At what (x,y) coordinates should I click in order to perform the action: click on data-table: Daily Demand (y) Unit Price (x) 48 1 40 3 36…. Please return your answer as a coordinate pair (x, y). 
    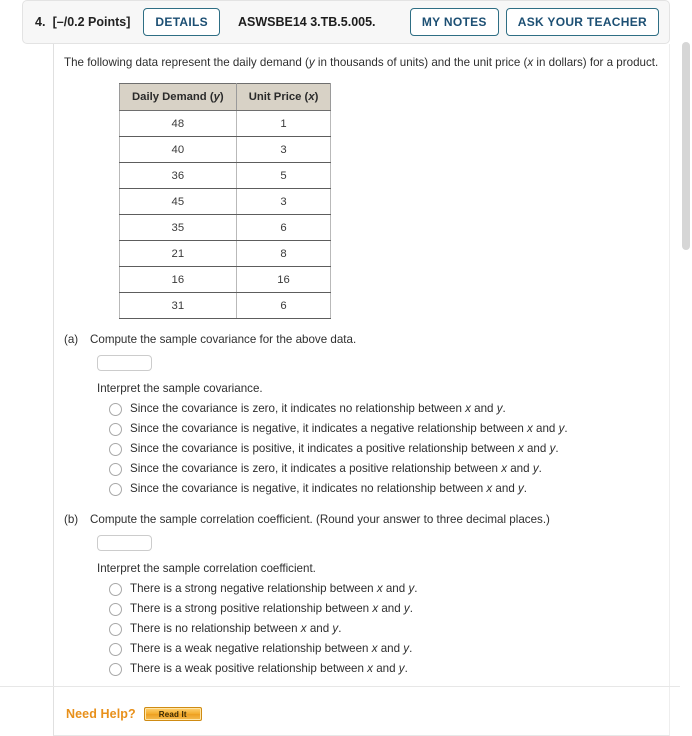
    Looking at the image, I should click on (225, 201).